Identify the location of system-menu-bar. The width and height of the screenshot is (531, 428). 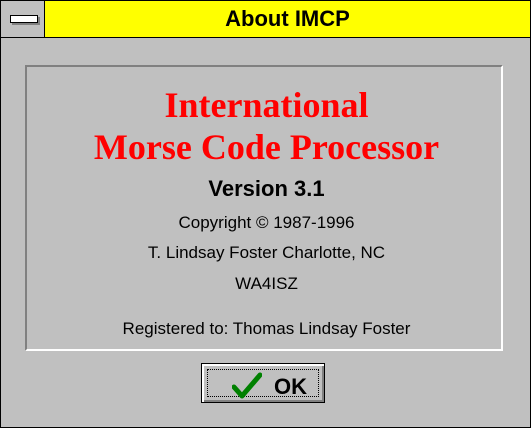
(24, 19).